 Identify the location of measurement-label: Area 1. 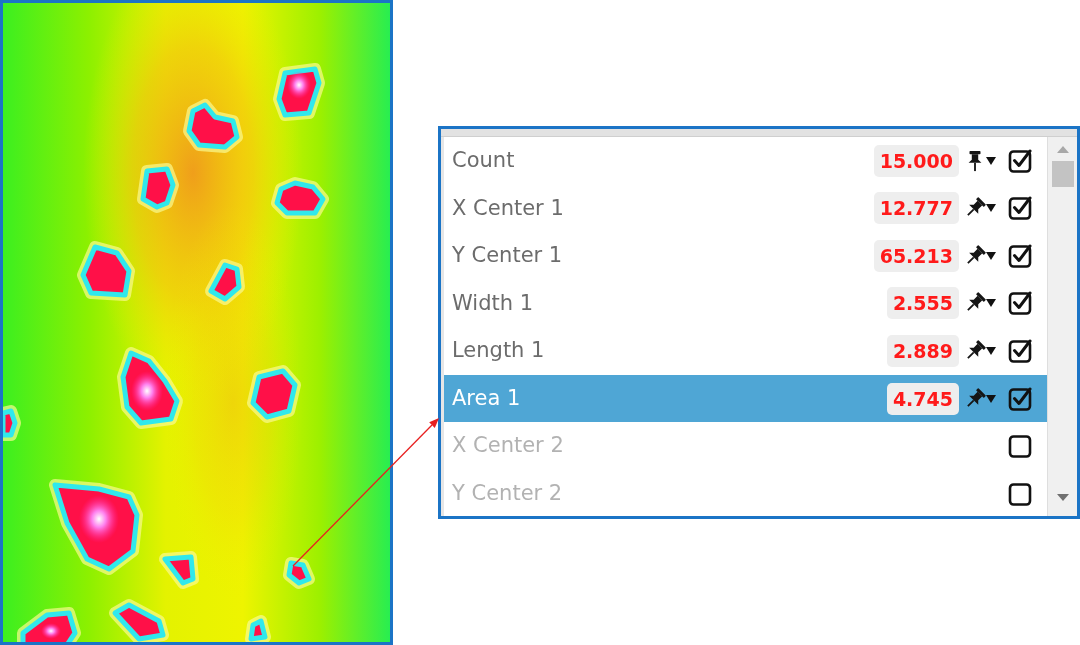
(487, 398).